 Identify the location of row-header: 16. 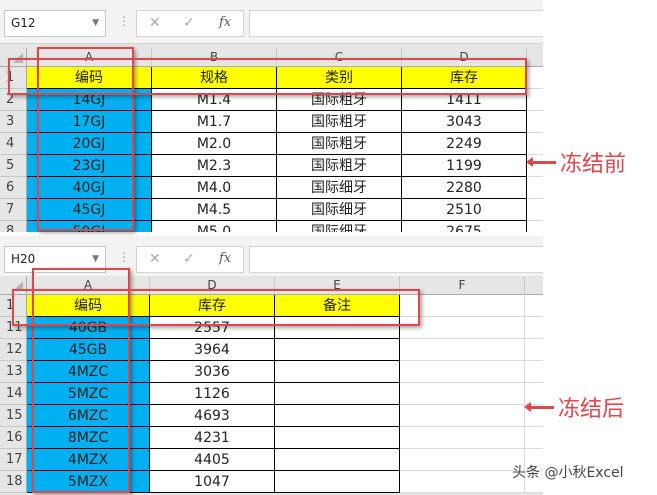
(13, 438).